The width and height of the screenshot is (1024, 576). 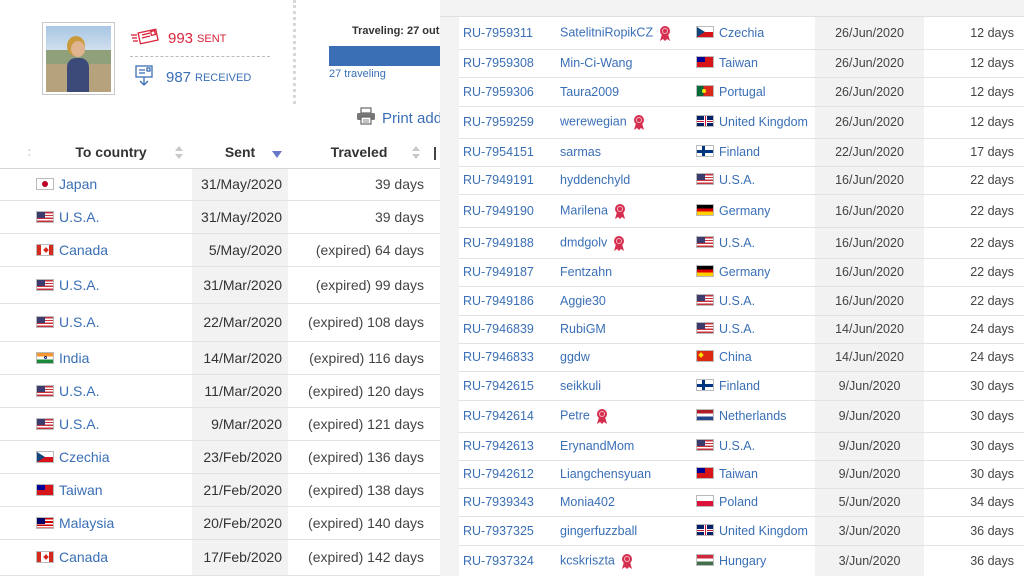 I want to click on postcard-id-link: RU-7949187, so click(x=498, y=272).